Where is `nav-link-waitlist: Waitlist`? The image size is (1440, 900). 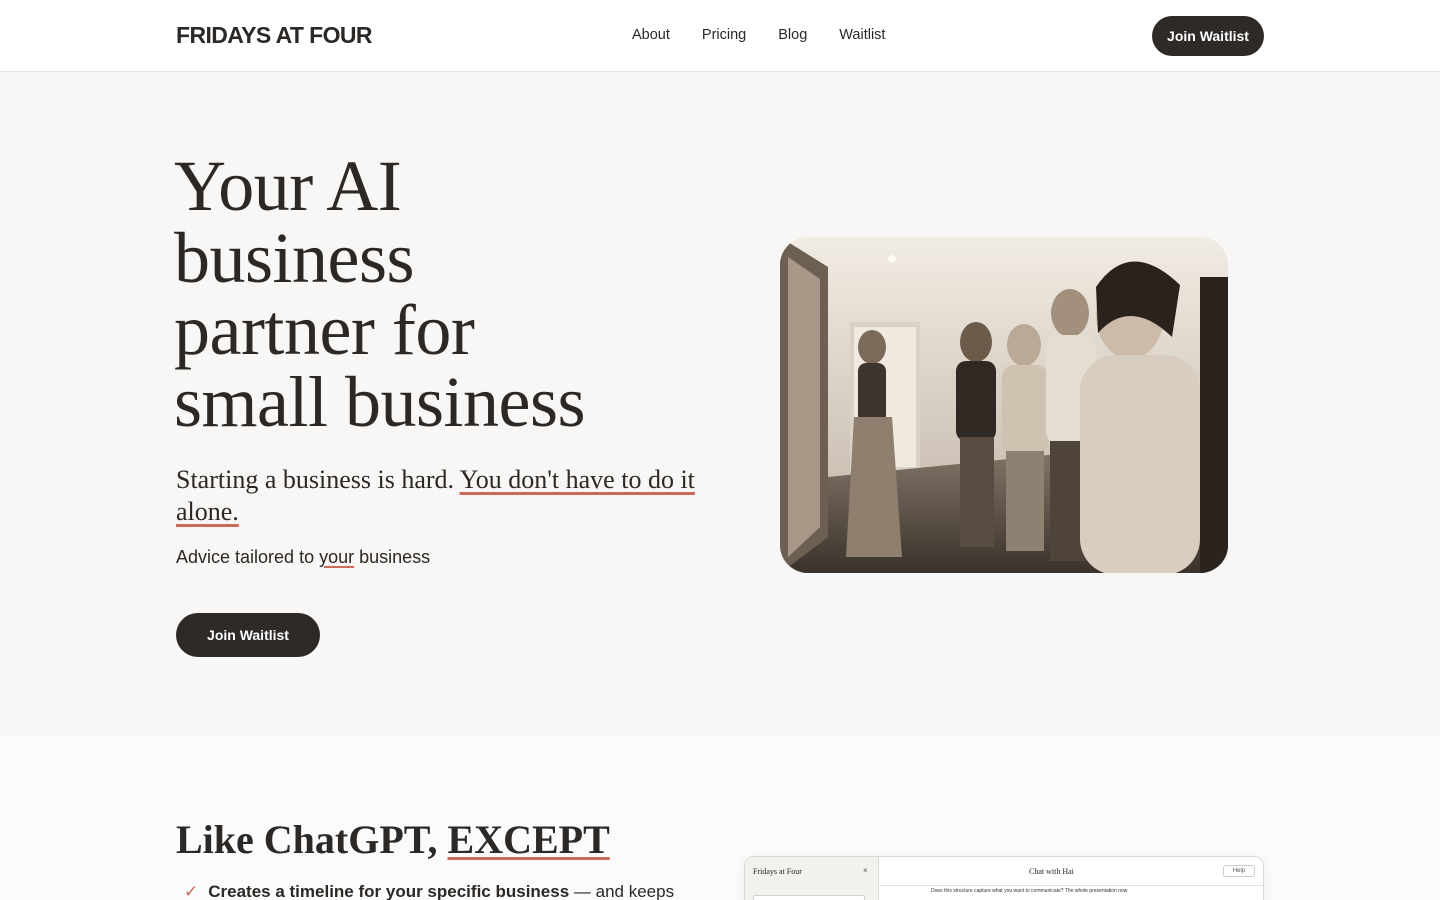 nav-link-waitlist: Waitlist is located at coordinates (862, 35).